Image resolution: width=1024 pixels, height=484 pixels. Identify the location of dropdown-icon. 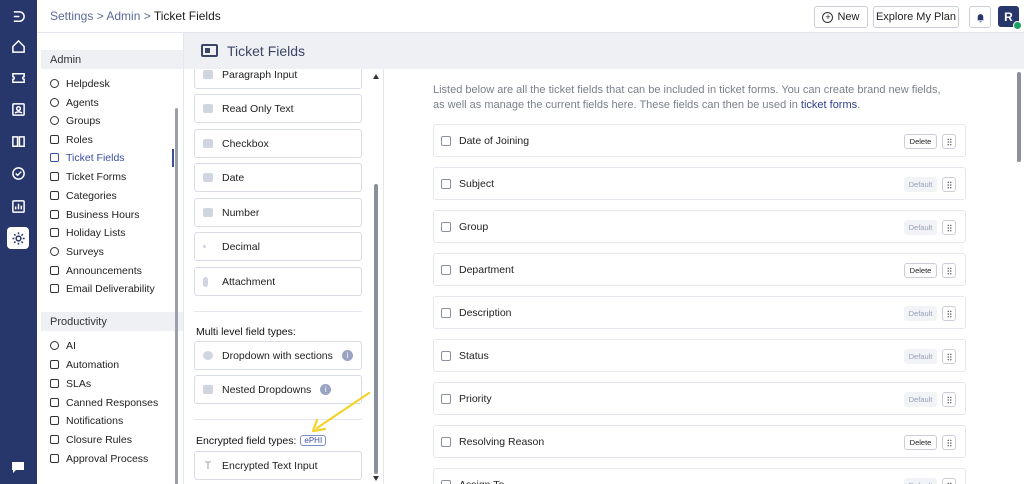
(208, 355).